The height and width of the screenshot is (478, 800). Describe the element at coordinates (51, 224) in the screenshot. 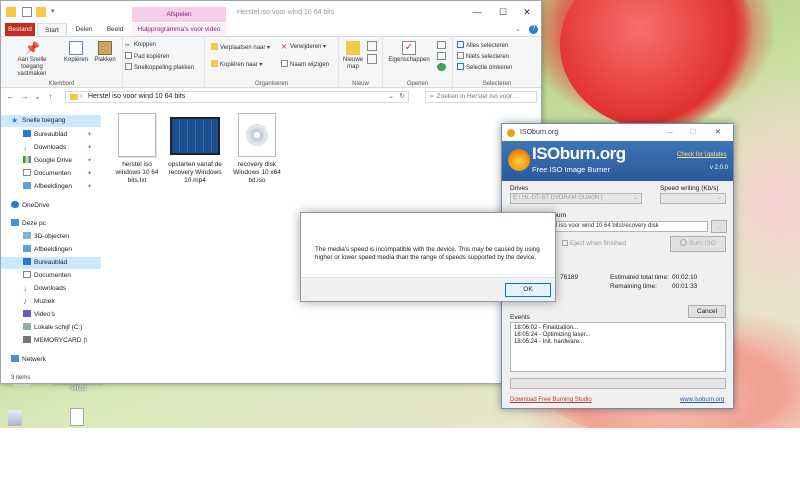

I see `nav-this-pc: Deze pc` at that location.